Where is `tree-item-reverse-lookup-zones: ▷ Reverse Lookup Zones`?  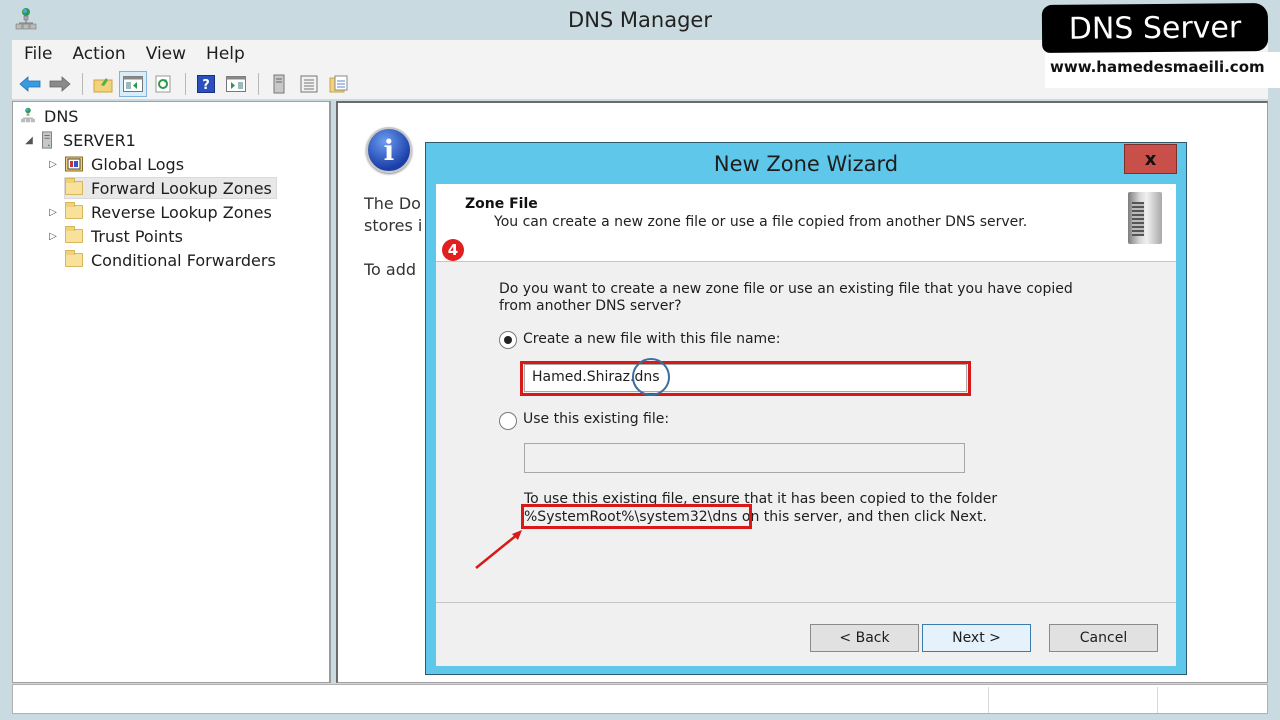
tree-item-reverse-lookup-zones: ▷ Reverse Lookup Zones is located at coordinates (159, 212).